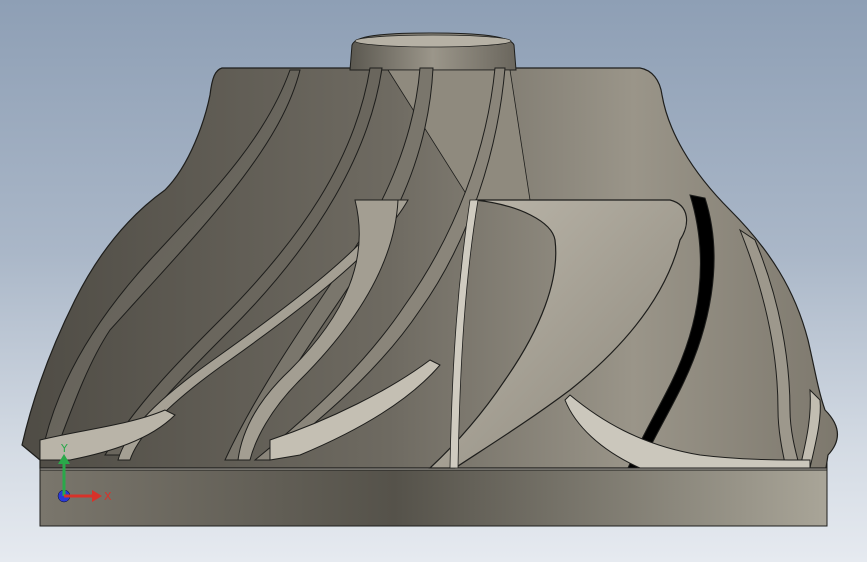 The height and width of the screenshot is (562, 867). I want to click on base-plate, so click(433, 497).